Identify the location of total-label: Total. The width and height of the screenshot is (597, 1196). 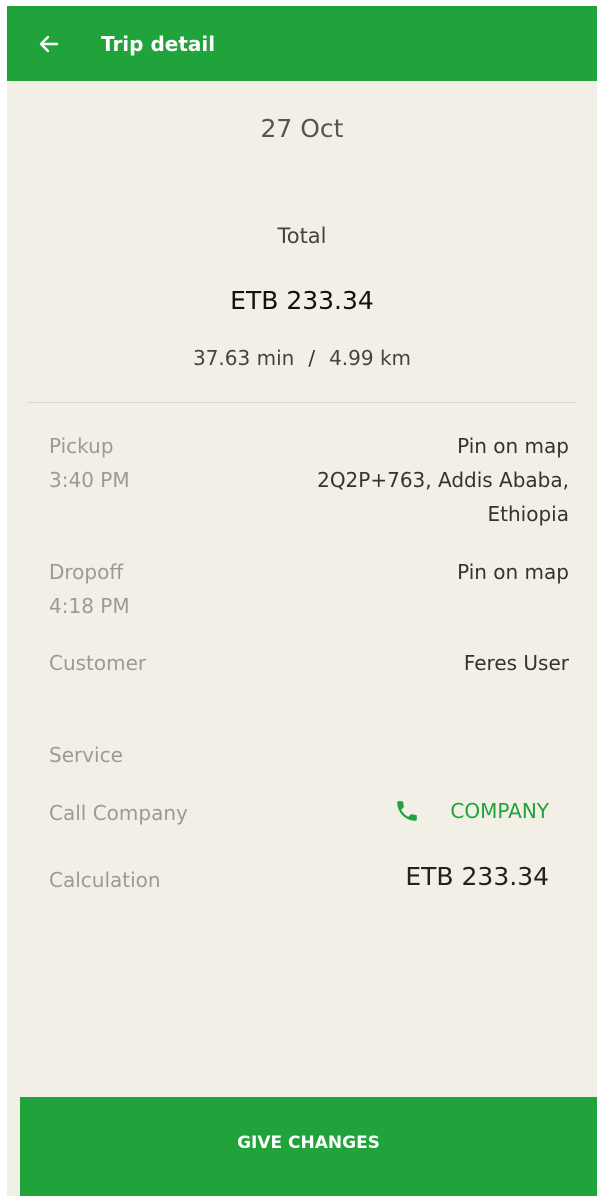
(302, 236).